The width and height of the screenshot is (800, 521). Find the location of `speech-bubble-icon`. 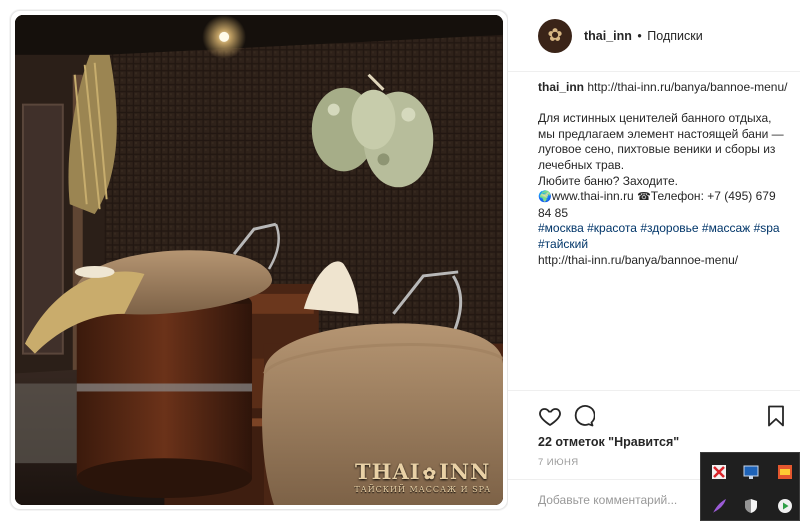

speech-bubble-icon is located at coordinates (583, 416).